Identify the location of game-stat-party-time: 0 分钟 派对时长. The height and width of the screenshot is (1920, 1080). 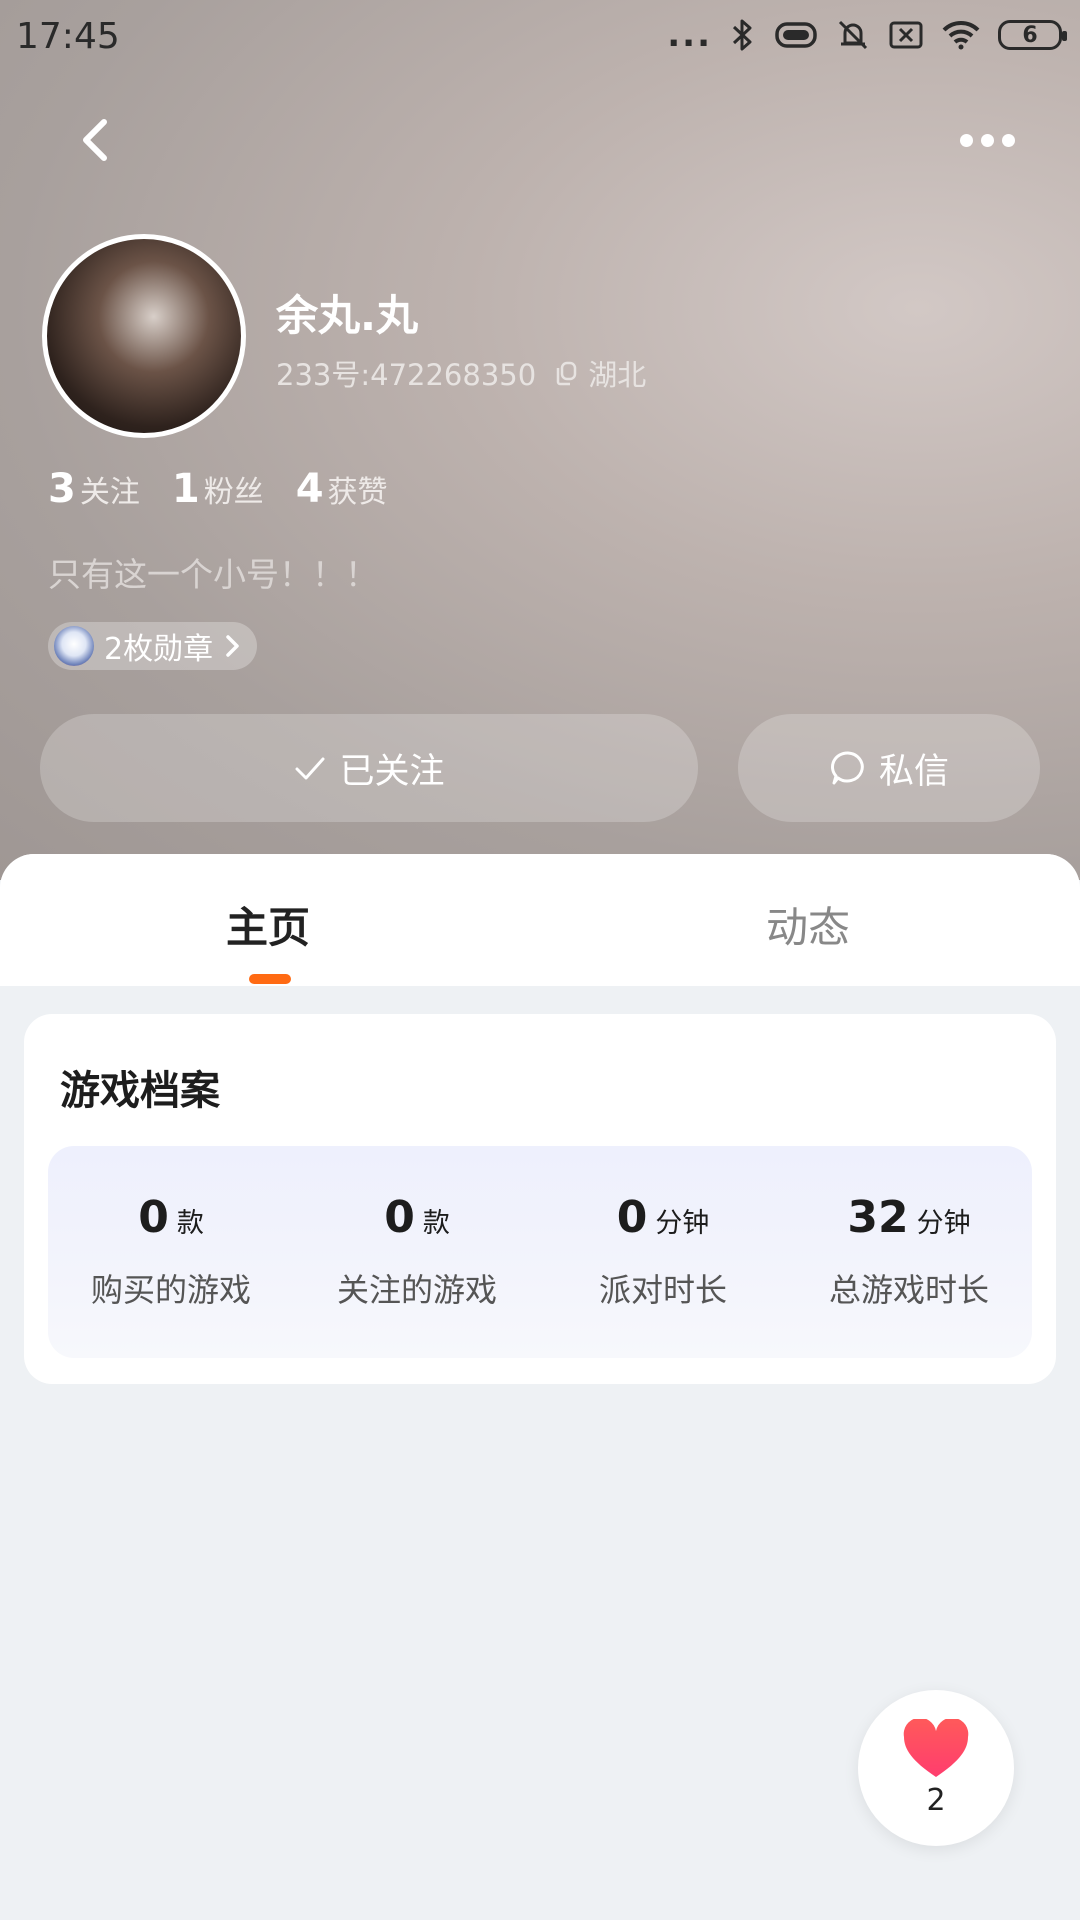
(663, 1252).